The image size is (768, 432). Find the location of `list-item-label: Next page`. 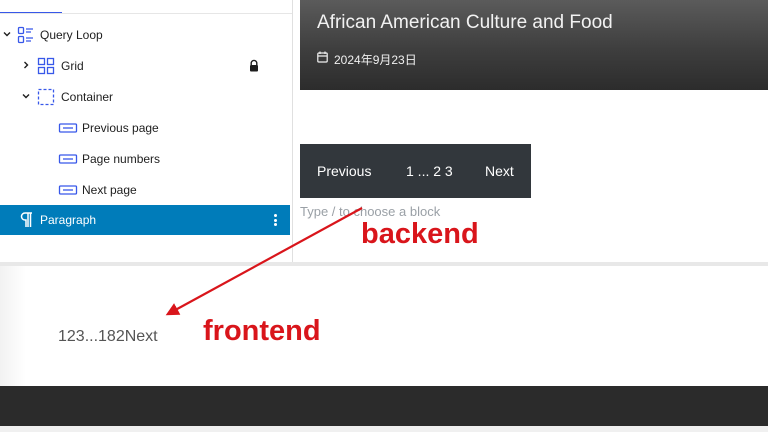

list-item-label: Next page is located at coordinates (109, 190).